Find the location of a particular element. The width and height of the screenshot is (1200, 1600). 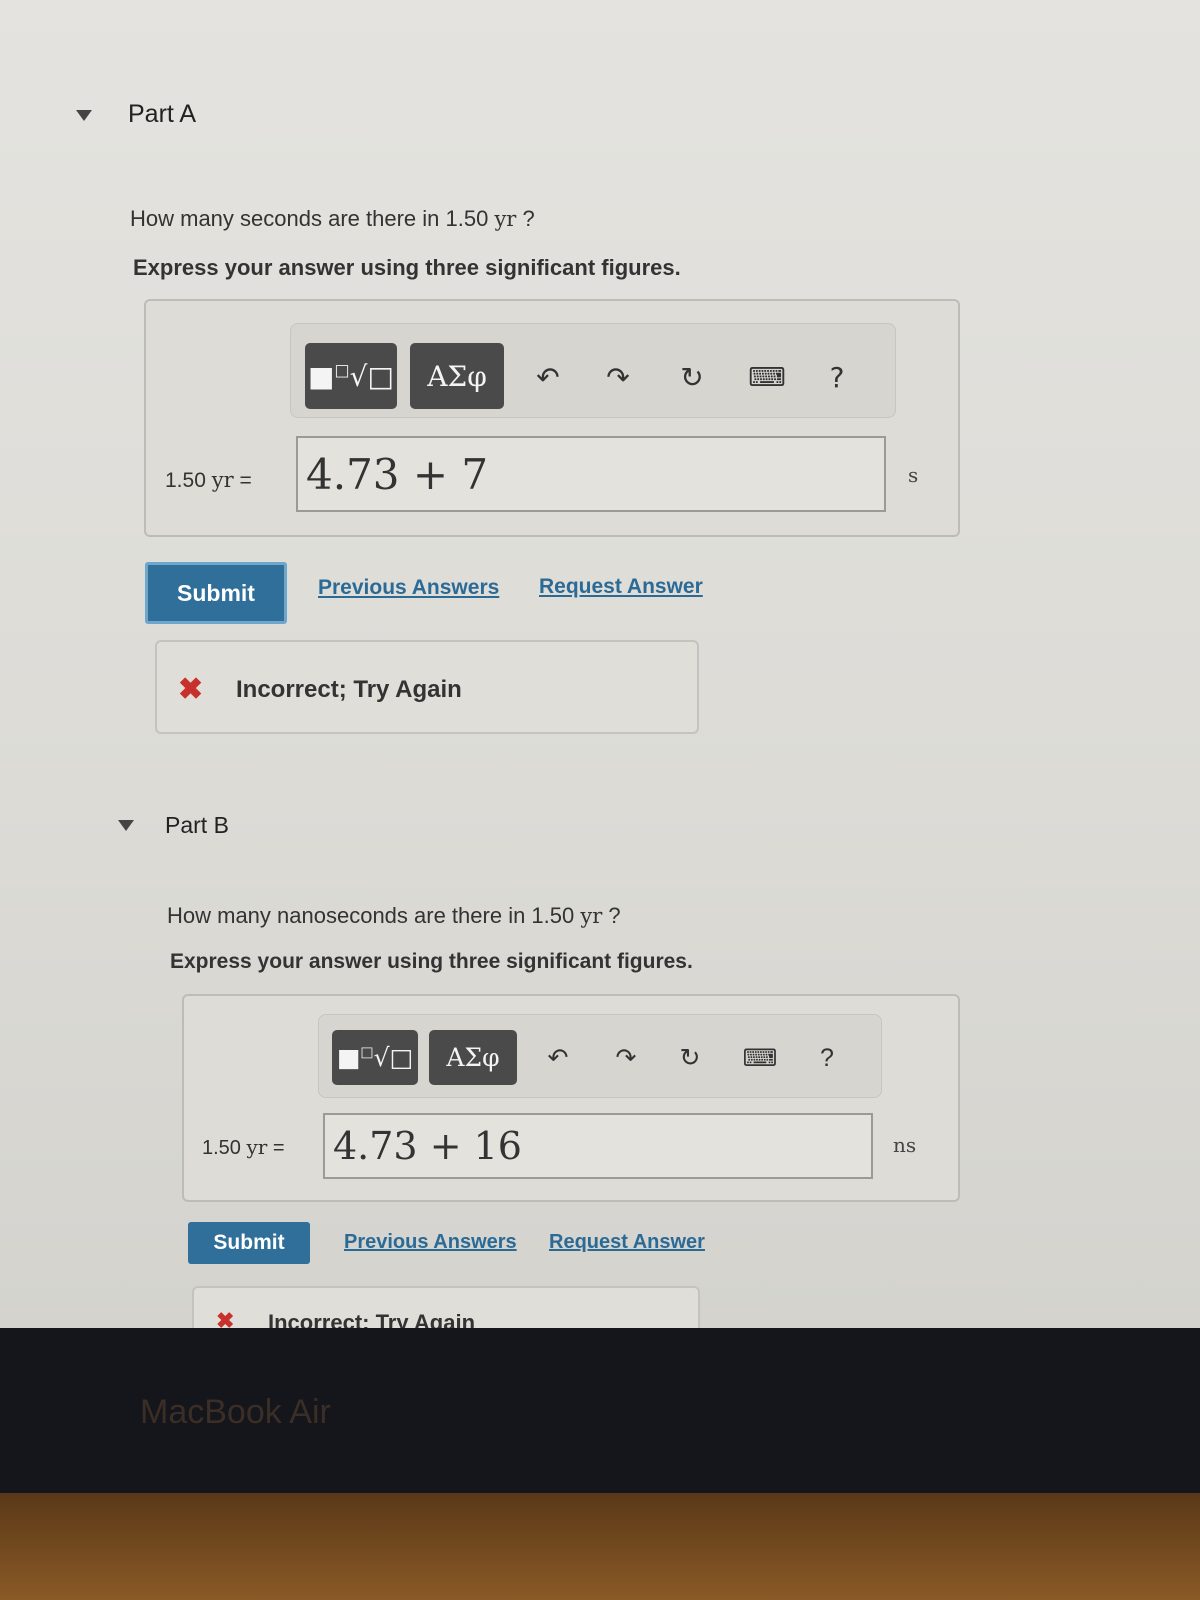

part-a-unit: s is located at coordinates (913, 475).